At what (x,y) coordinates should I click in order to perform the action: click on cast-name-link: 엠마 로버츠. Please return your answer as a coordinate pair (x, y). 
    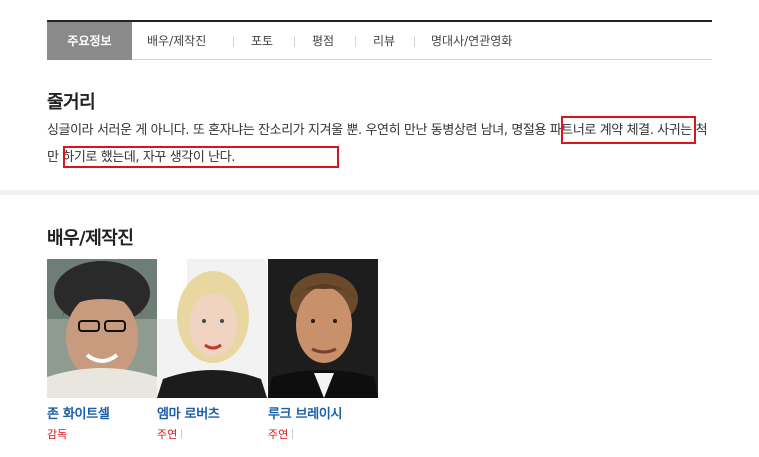
    Looking at the image, I should click on (212, 412).